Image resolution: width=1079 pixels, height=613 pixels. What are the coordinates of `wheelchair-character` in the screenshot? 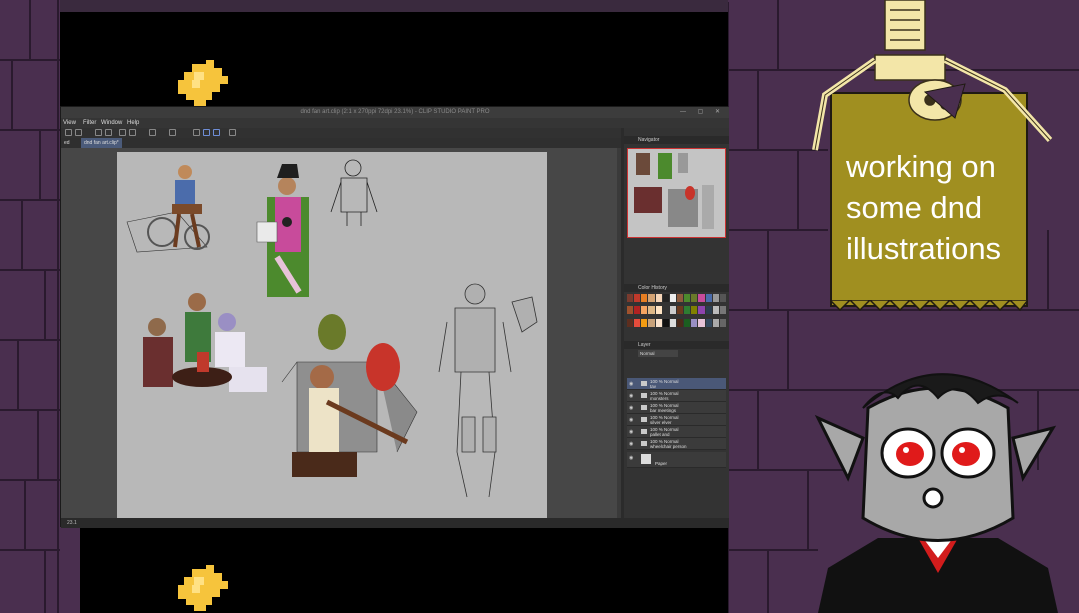 It's located at (168, 209).